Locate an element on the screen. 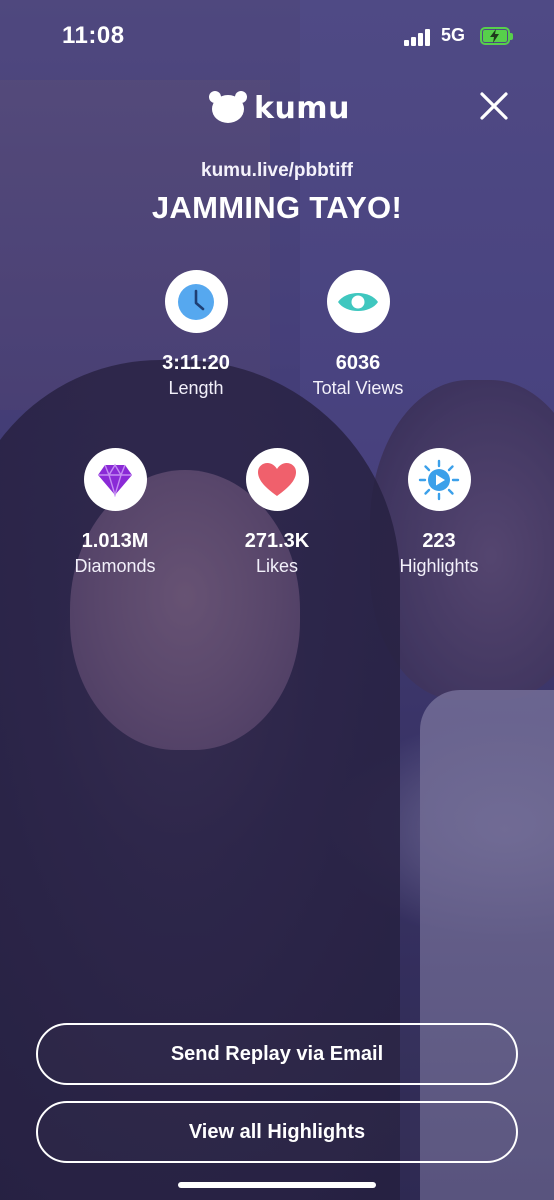 This screenshot has width=554, height=1200. highlight-play-icon is located at coordinates (439, 479).